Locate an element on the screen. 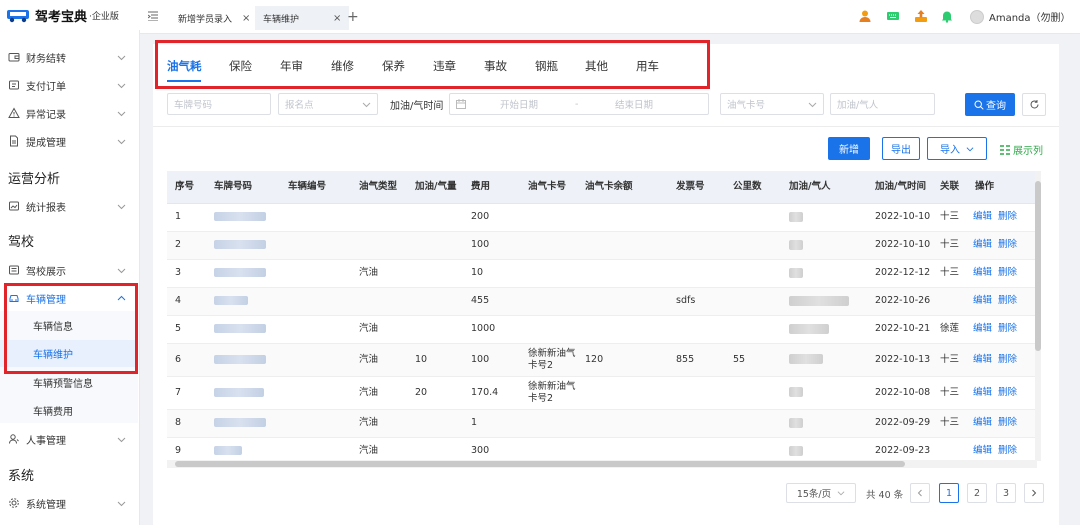 This screenshot has width=1080, height=525. page-button: 3 is located at coordinates (1006, 493).